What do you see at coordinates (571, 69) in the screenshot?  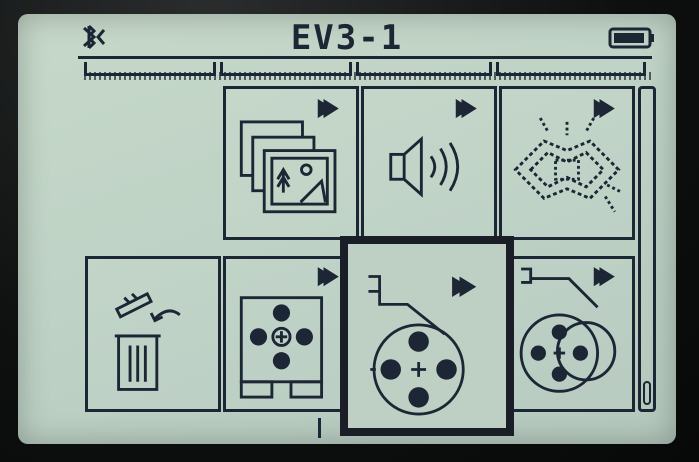 I see `tab-settings` at bounding box center [571, 69].